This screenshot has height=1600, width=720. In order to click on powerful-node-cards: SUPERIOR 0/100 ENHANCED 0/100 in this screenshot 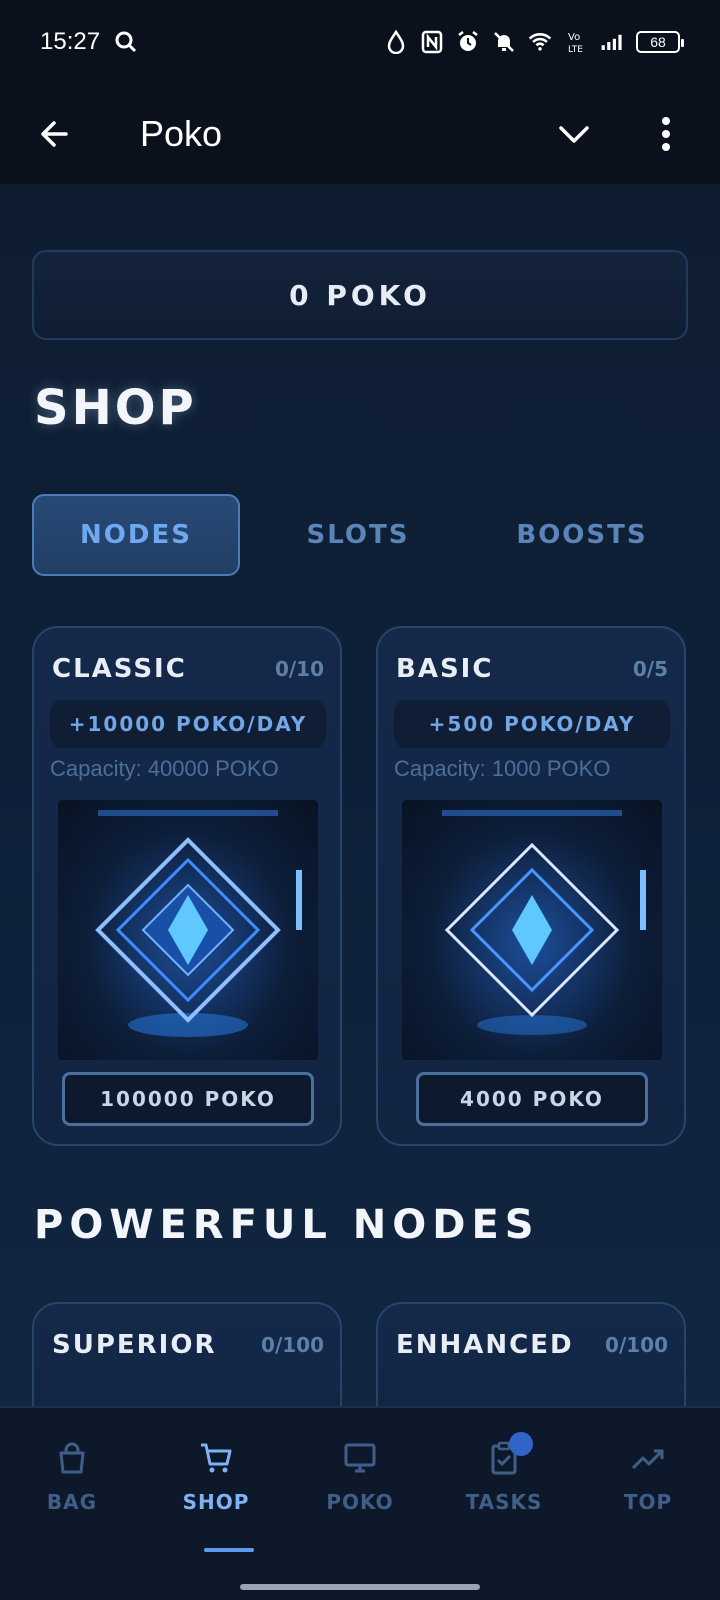, I will do `click(360, 1354)`.